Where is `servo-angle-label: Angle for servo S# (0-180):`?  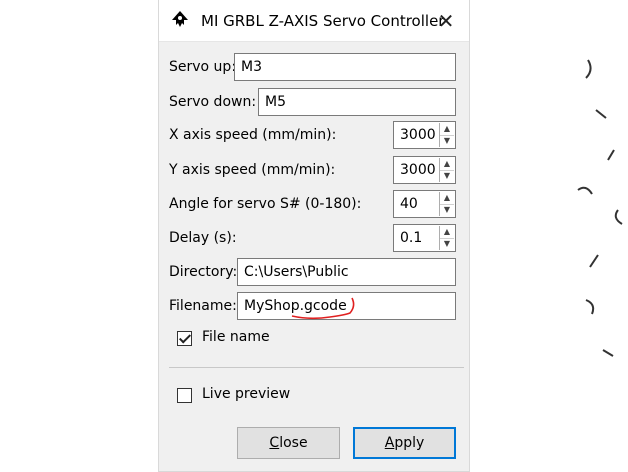
servo-angle-label: Angle for servo S# (0-180): is located at coordinates (265, 204).